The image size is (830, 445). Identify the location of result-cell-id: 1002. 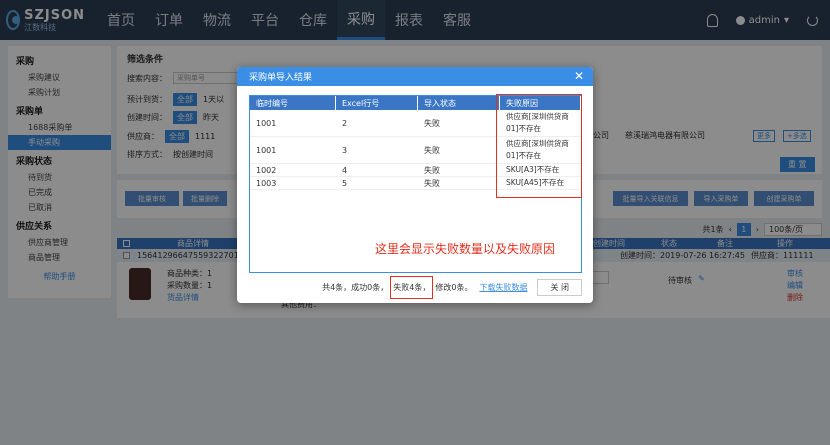
(266, 170).